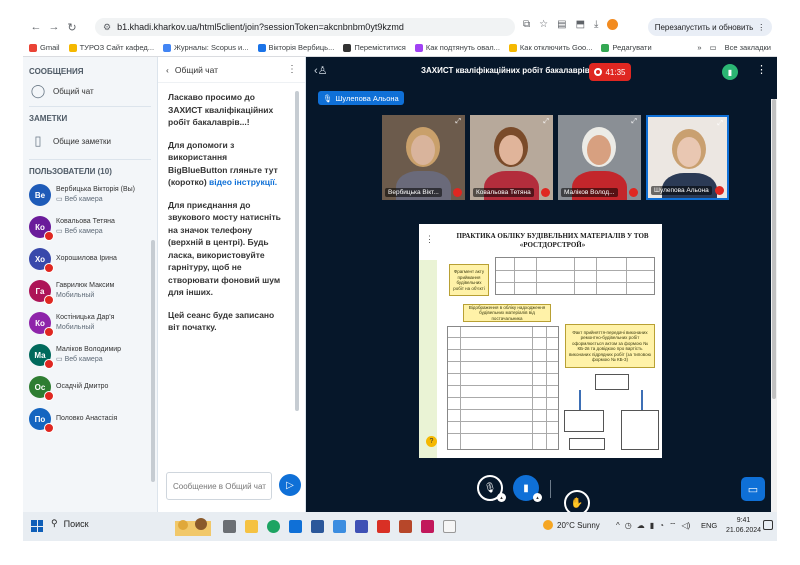 The height and width of the screenshot is (565, 800). Describe the element at coordinates (193, 527) in the screenshot. I see `search-highlight-art-icon` at that location.